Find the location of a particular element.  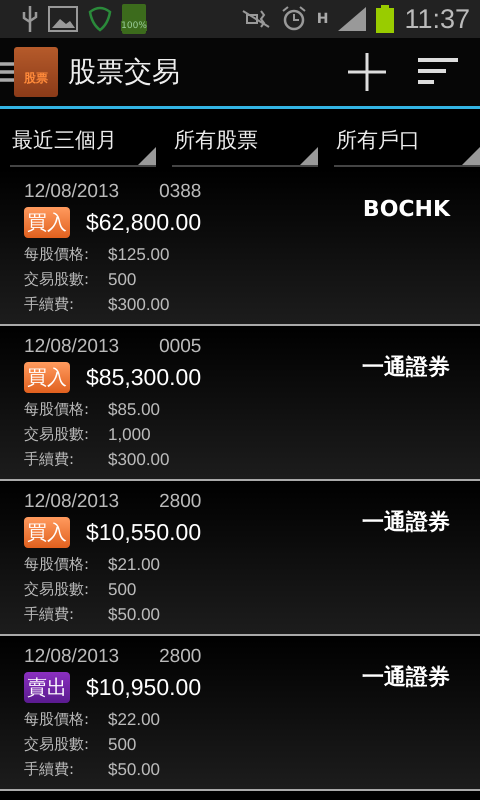

image-icon is located at coordinates (63, 19).